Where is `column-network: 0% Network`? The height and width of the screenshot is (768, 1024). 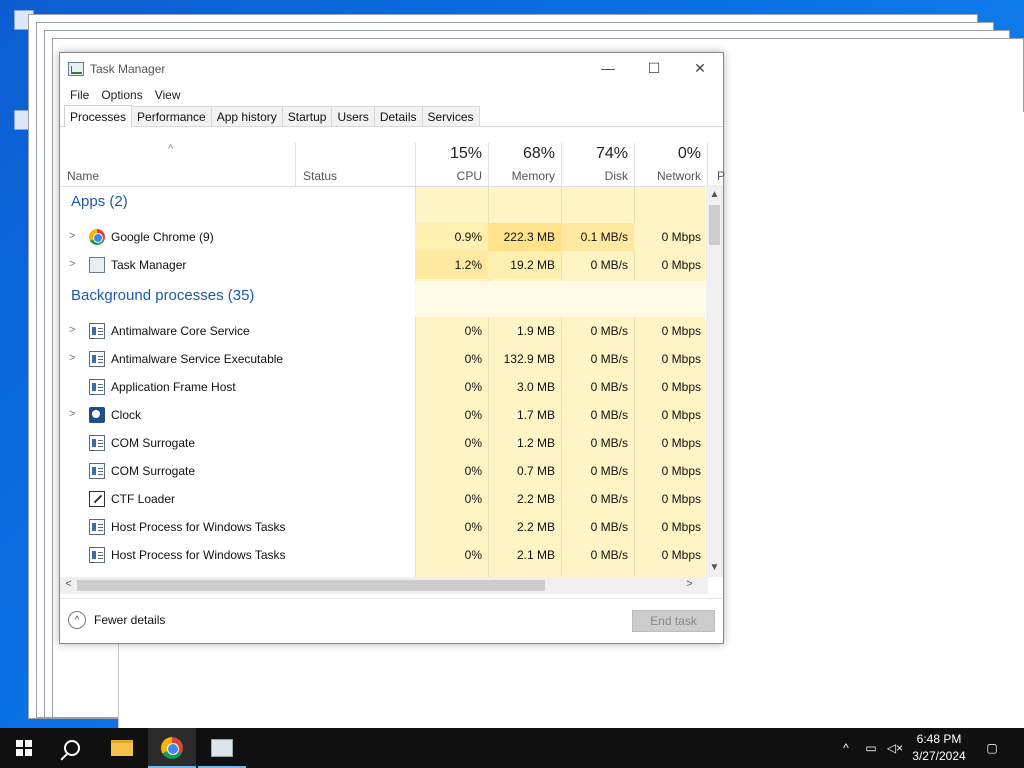 column-network: 0% Network is located at coordinates (670, 165).